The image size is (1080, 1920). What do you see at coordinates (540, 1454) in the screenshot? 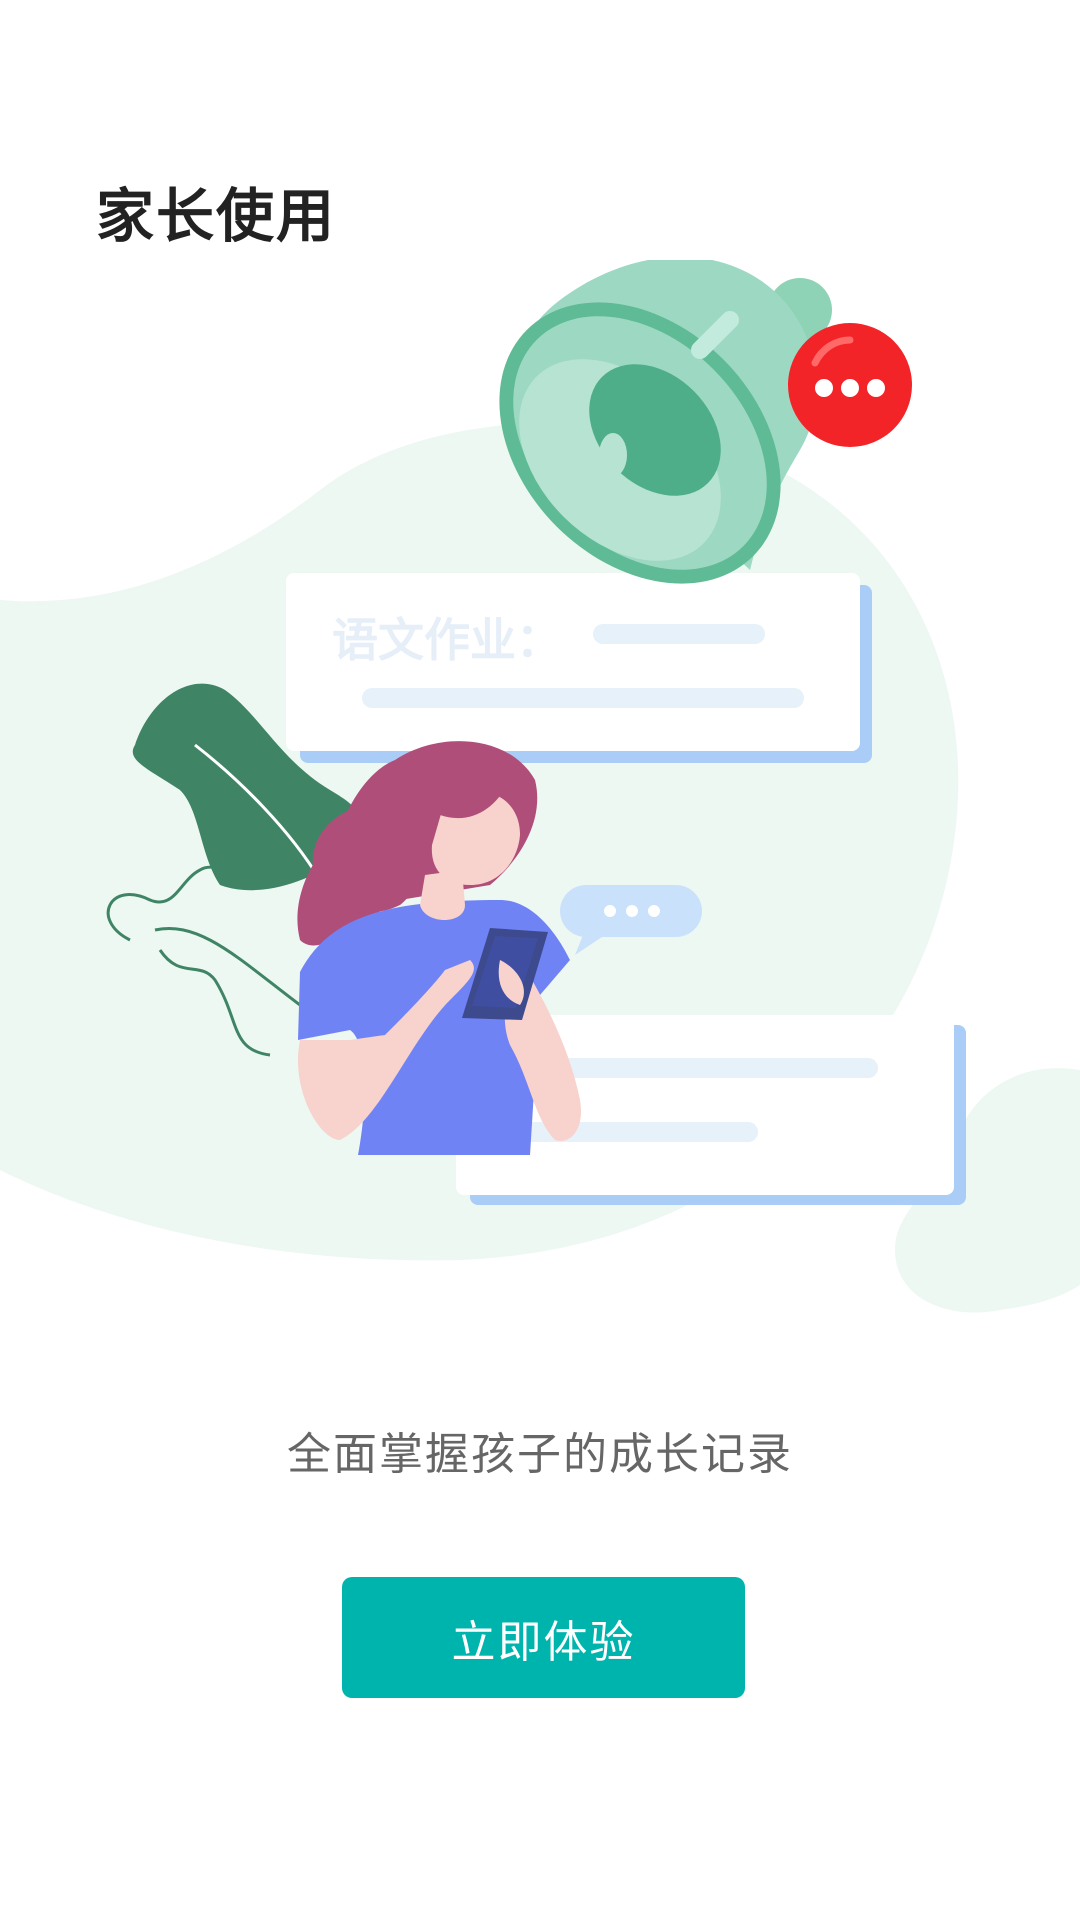
I see `subtitle: 全面掌握孩子的成长记录` at bounding box center [540, 1454].